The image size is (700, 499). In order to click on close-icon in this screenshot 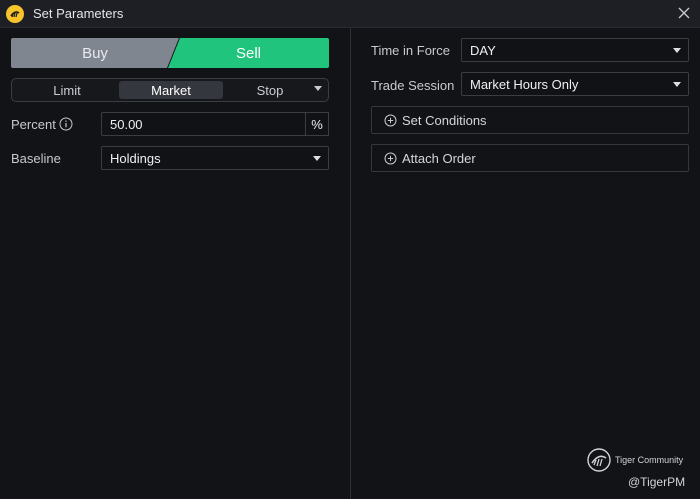, I will do `click(684, 13)`.